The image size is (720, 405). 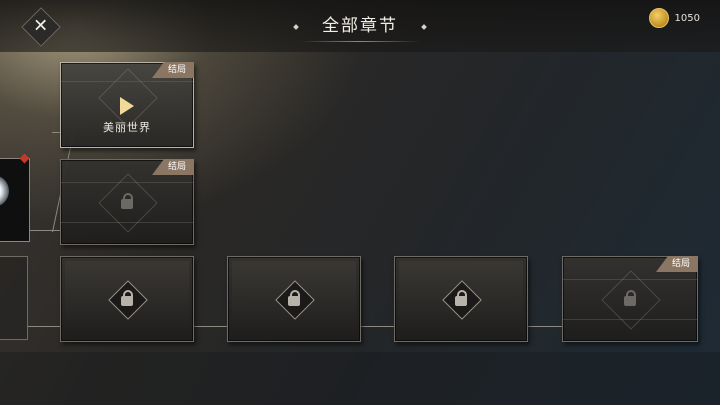 I want to click on bottom-band, so click(x=360, y=378).